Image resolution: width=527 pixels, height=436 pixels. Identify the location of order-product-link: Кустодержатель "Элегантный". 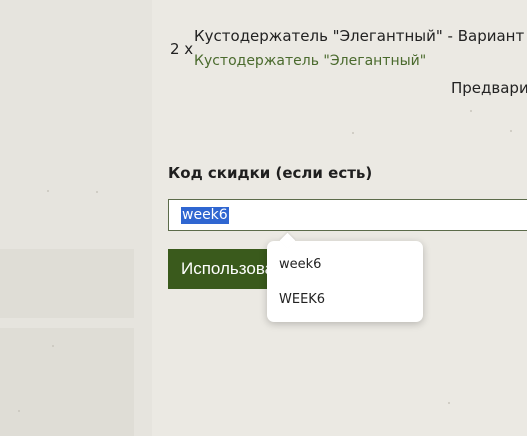
(310, 61).